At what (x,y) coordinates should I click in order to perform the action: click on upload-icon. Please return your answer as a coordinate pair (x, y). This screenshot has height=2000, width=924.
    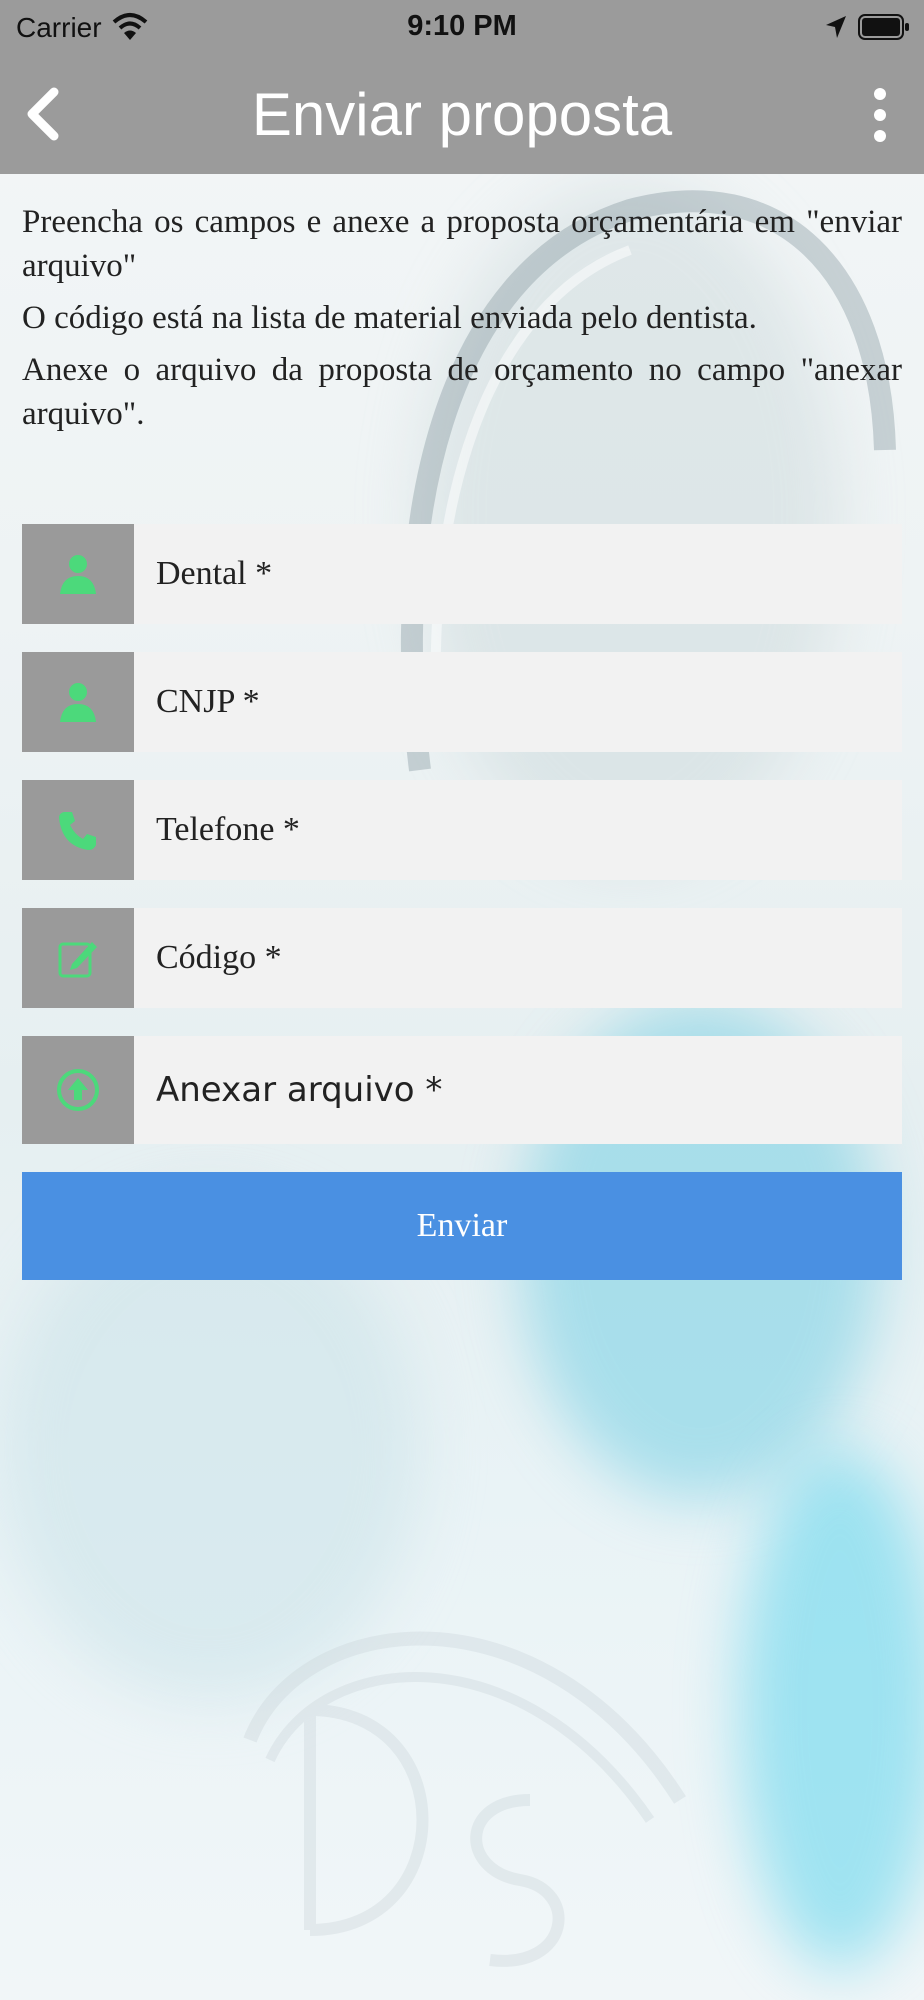
    Looking at the image, I should click on (78, 1090).